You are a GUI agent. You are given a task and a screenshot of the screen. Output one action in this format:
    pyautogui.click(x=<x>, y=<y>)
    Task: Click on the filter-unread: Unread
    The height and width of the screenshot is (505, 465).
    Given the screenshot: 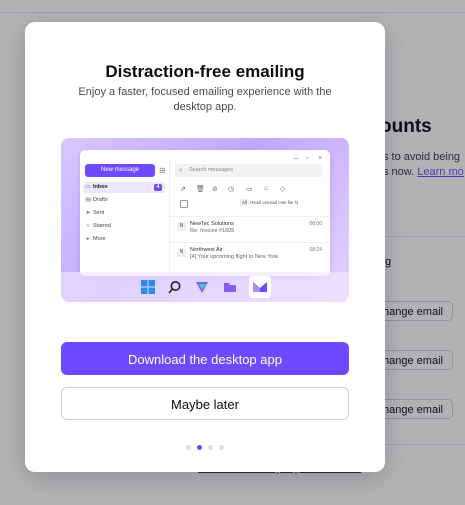 What is the action you would take?
    pyautogui.click(x=270, y=202)
    